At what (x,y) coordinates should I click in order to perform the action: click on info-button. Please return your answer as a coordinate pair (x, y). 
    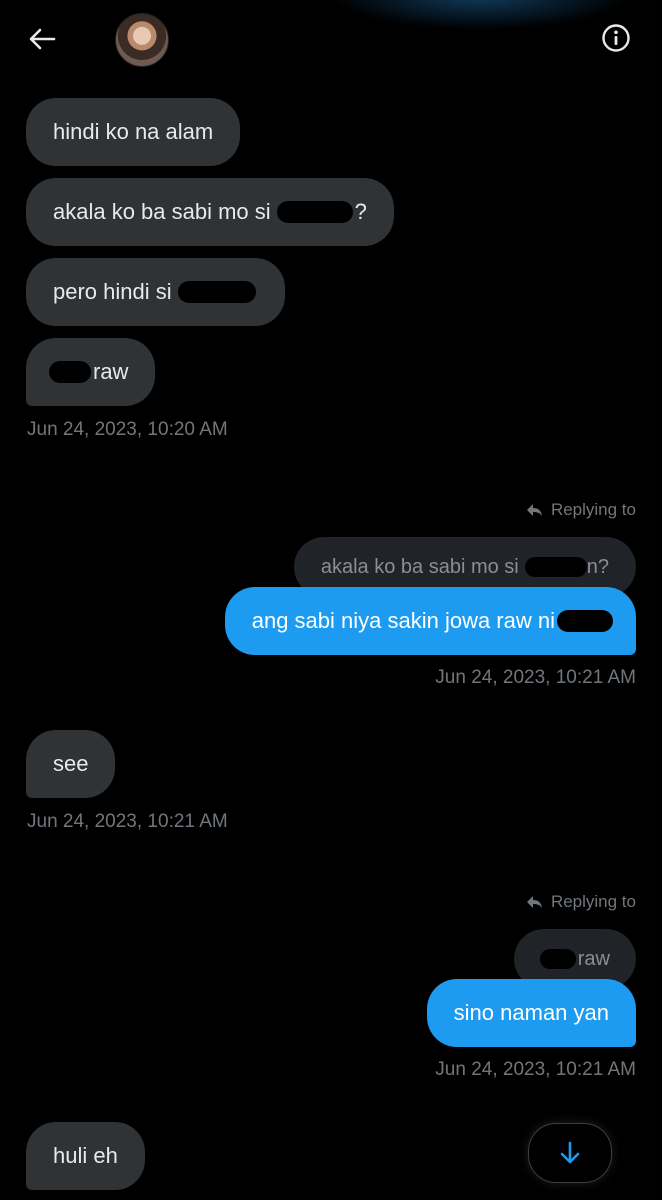
    Looking at the image, I should click on (616, 38).